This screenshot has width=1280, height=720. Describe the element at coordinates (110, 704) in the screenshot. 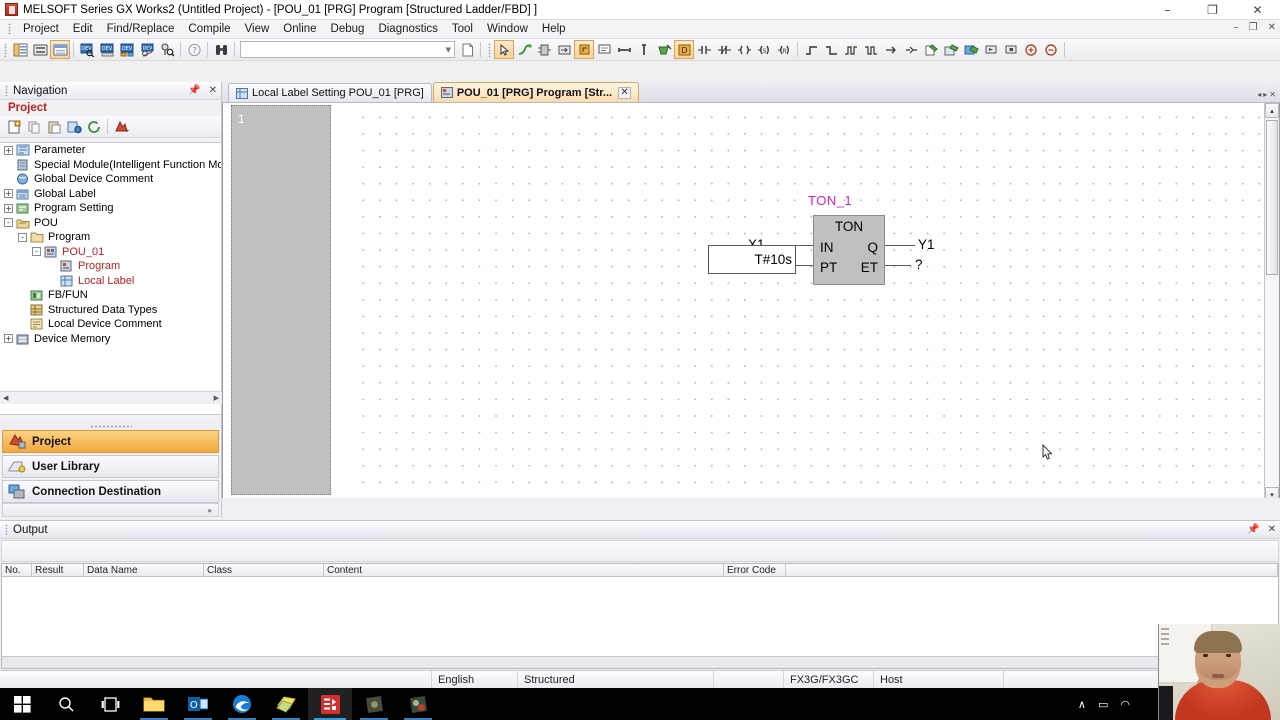

I see `task-view-button` at that location.